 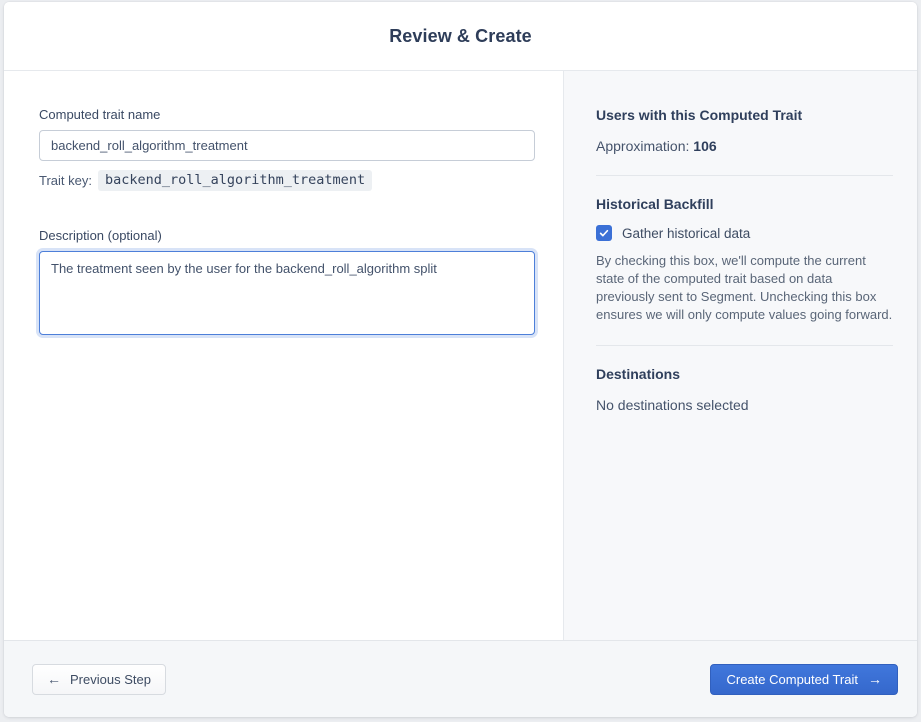 What do you see at coordinates (65, 180) in the screenshot?
I see `trait-key-label: Trait key:` at bounding box center [65, 180].